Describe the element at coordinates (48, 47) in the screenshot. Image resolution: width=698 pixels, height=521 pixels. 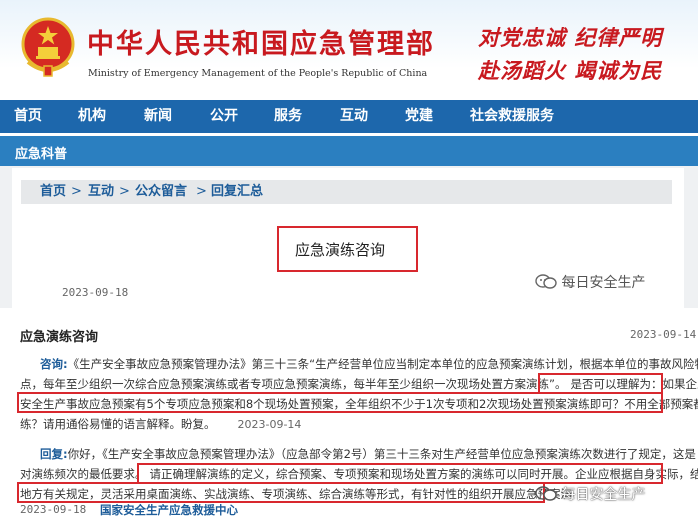
I see `national-emblem-icon` at that location.